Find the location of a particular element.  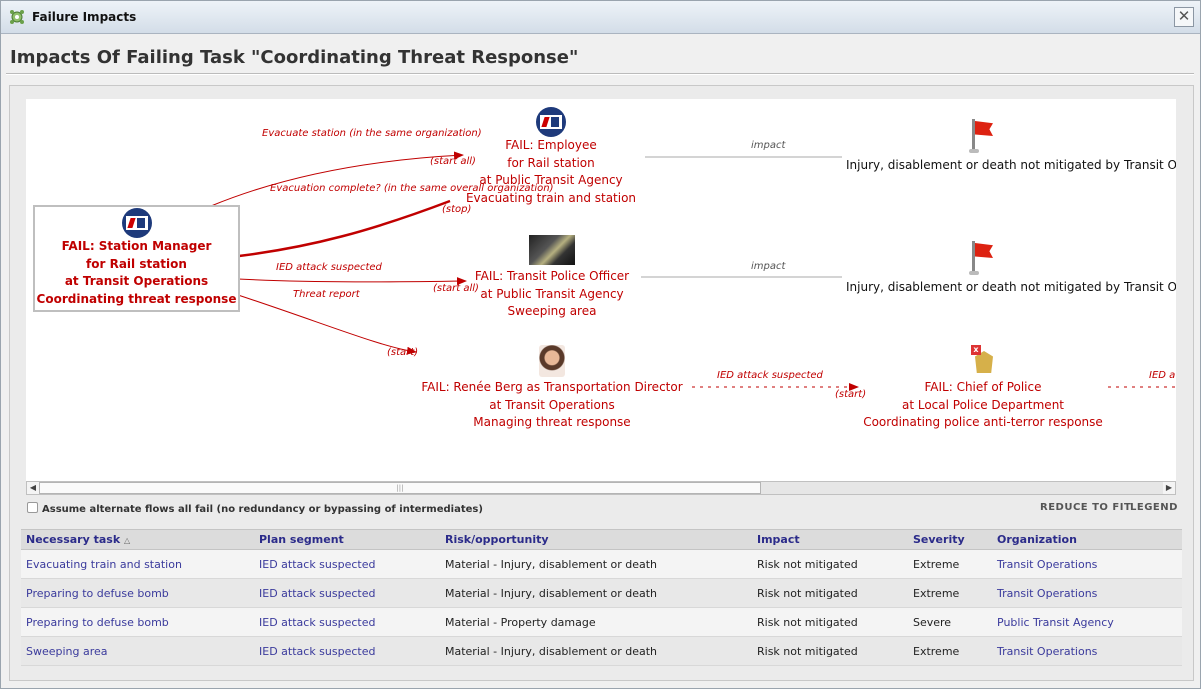

title-bar: Failure Impacts ✕ is located at coordinates (600, 17).